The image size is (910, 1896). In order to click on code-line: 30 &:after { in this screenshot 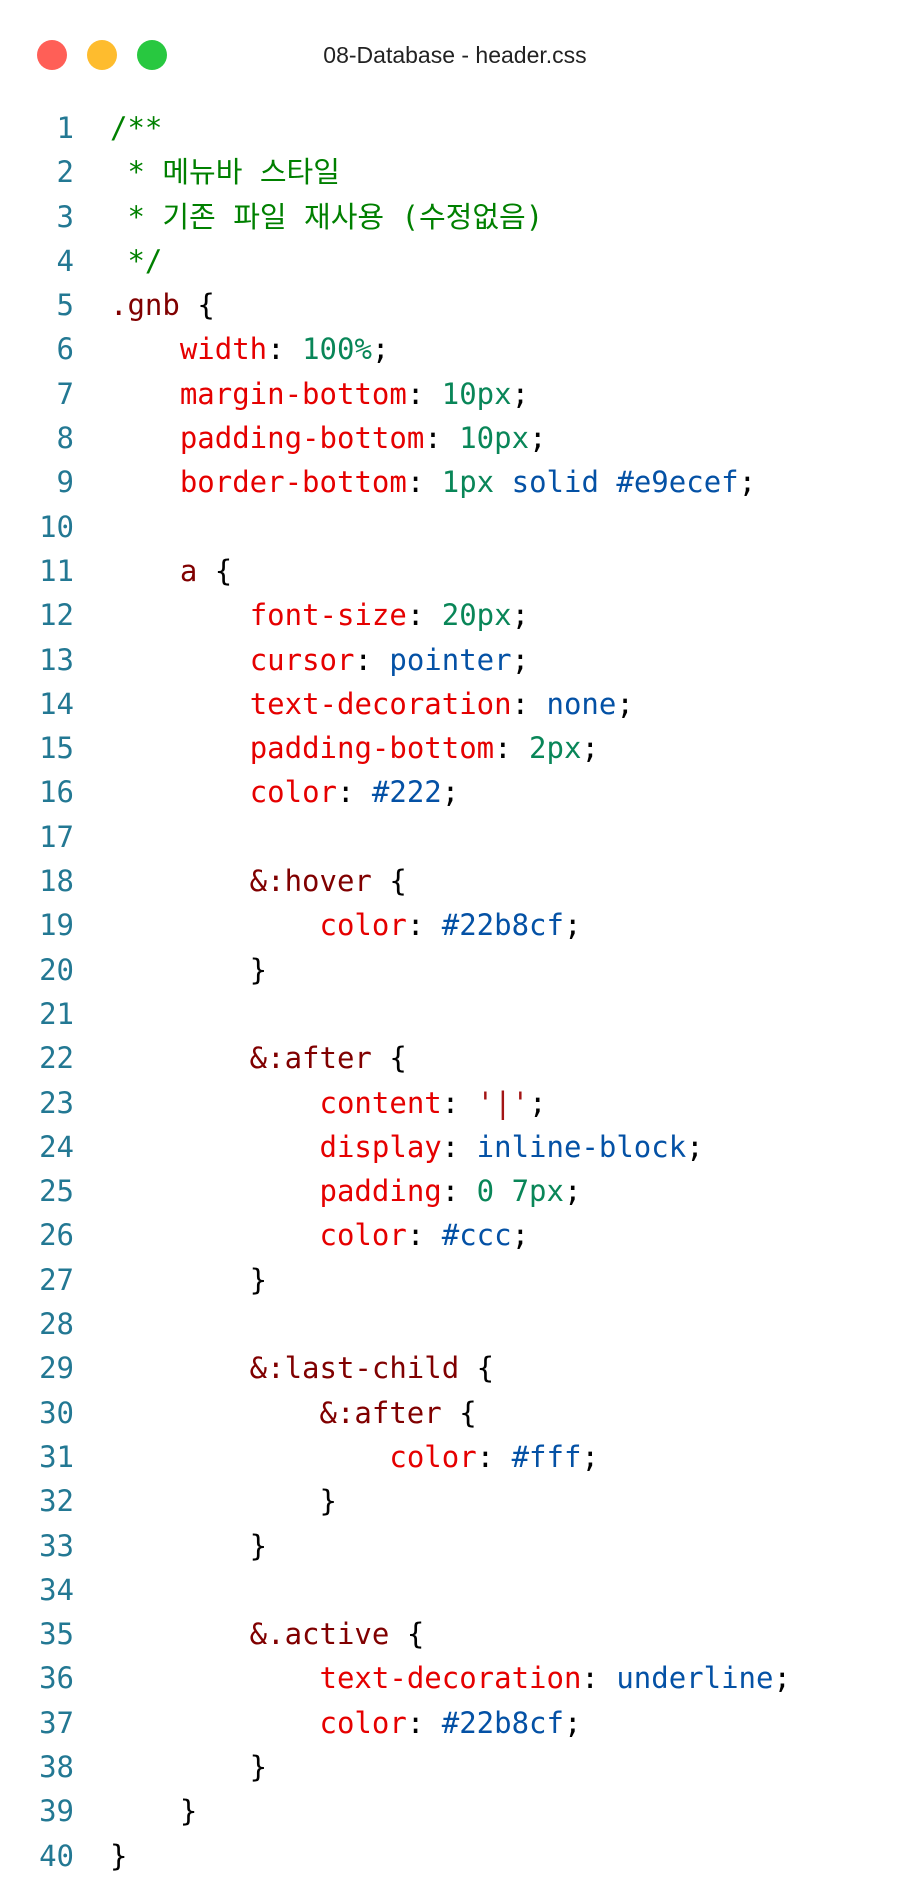, I will do `click(455, 1413)`.